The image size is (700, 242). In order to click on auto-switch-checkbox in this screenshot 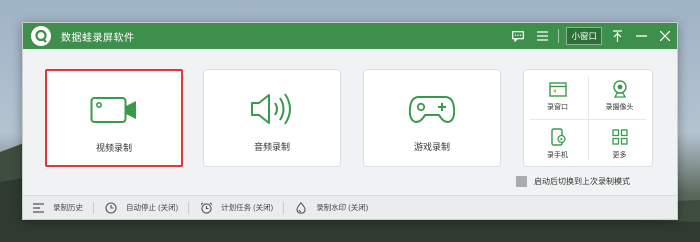, I will do `click(521, 181)`.